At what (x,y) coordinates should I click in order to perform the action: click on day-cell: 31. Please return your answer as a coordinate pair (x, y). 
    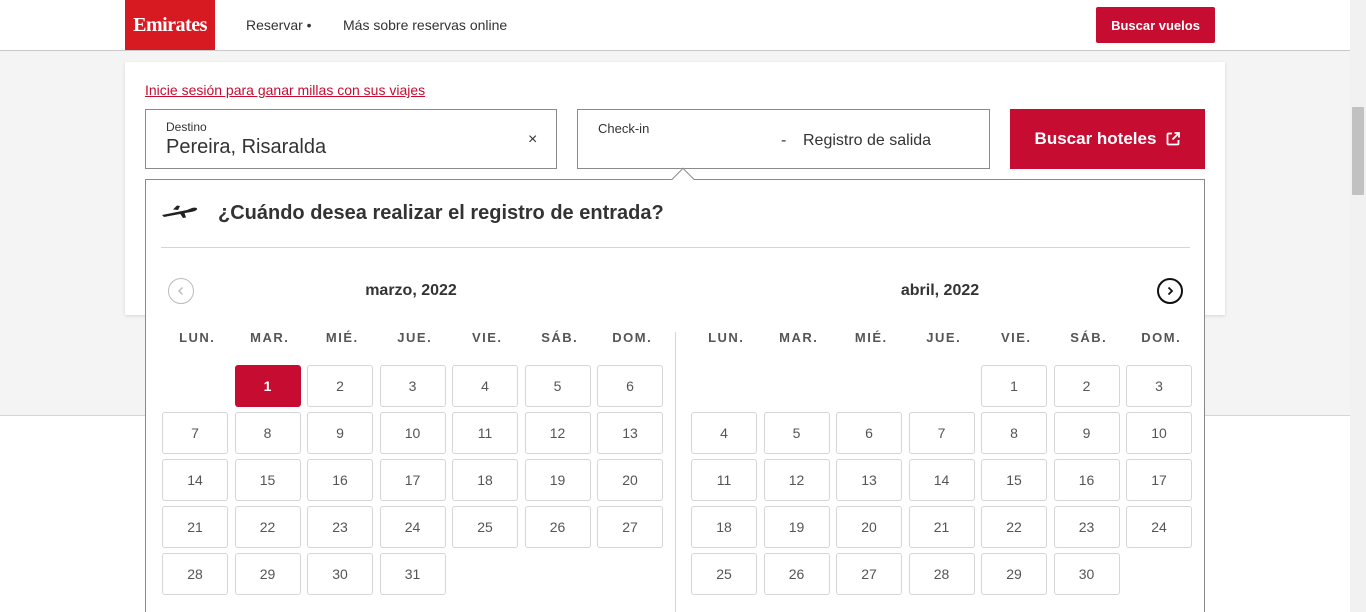
    Looking at the image, I should click on (412, 574).